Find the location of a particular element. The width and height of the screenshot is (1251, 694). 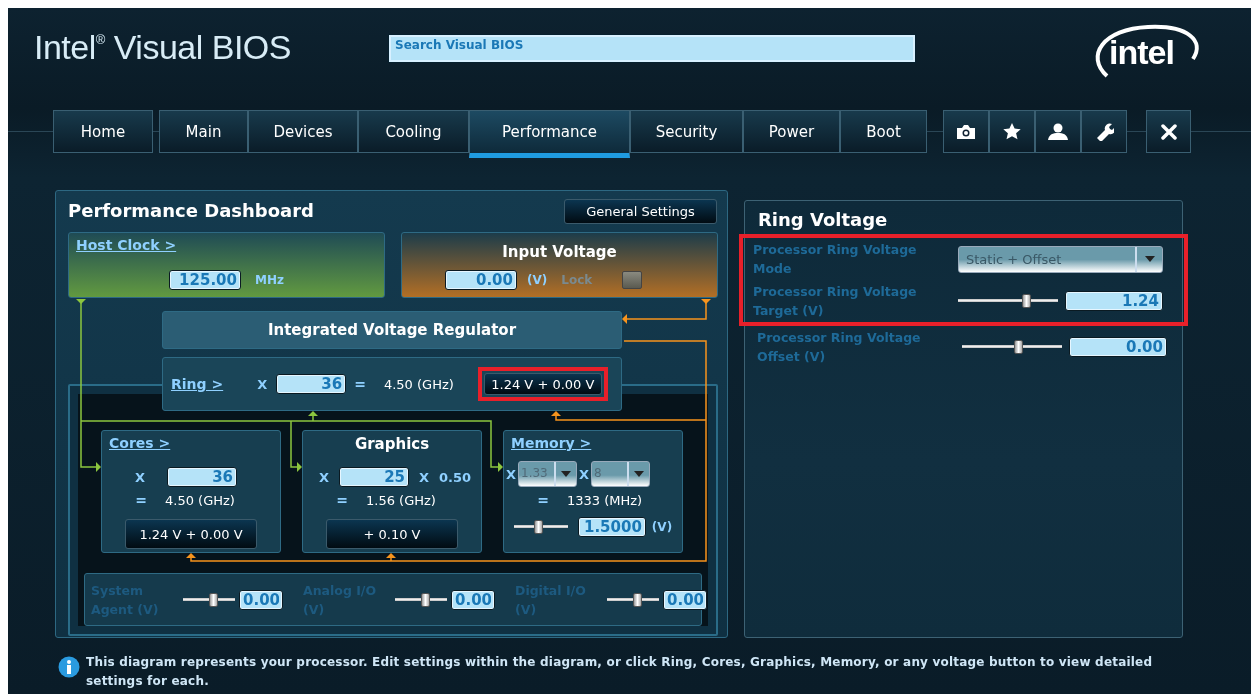

card-link: Memory > is located at coordinates (551, 443).